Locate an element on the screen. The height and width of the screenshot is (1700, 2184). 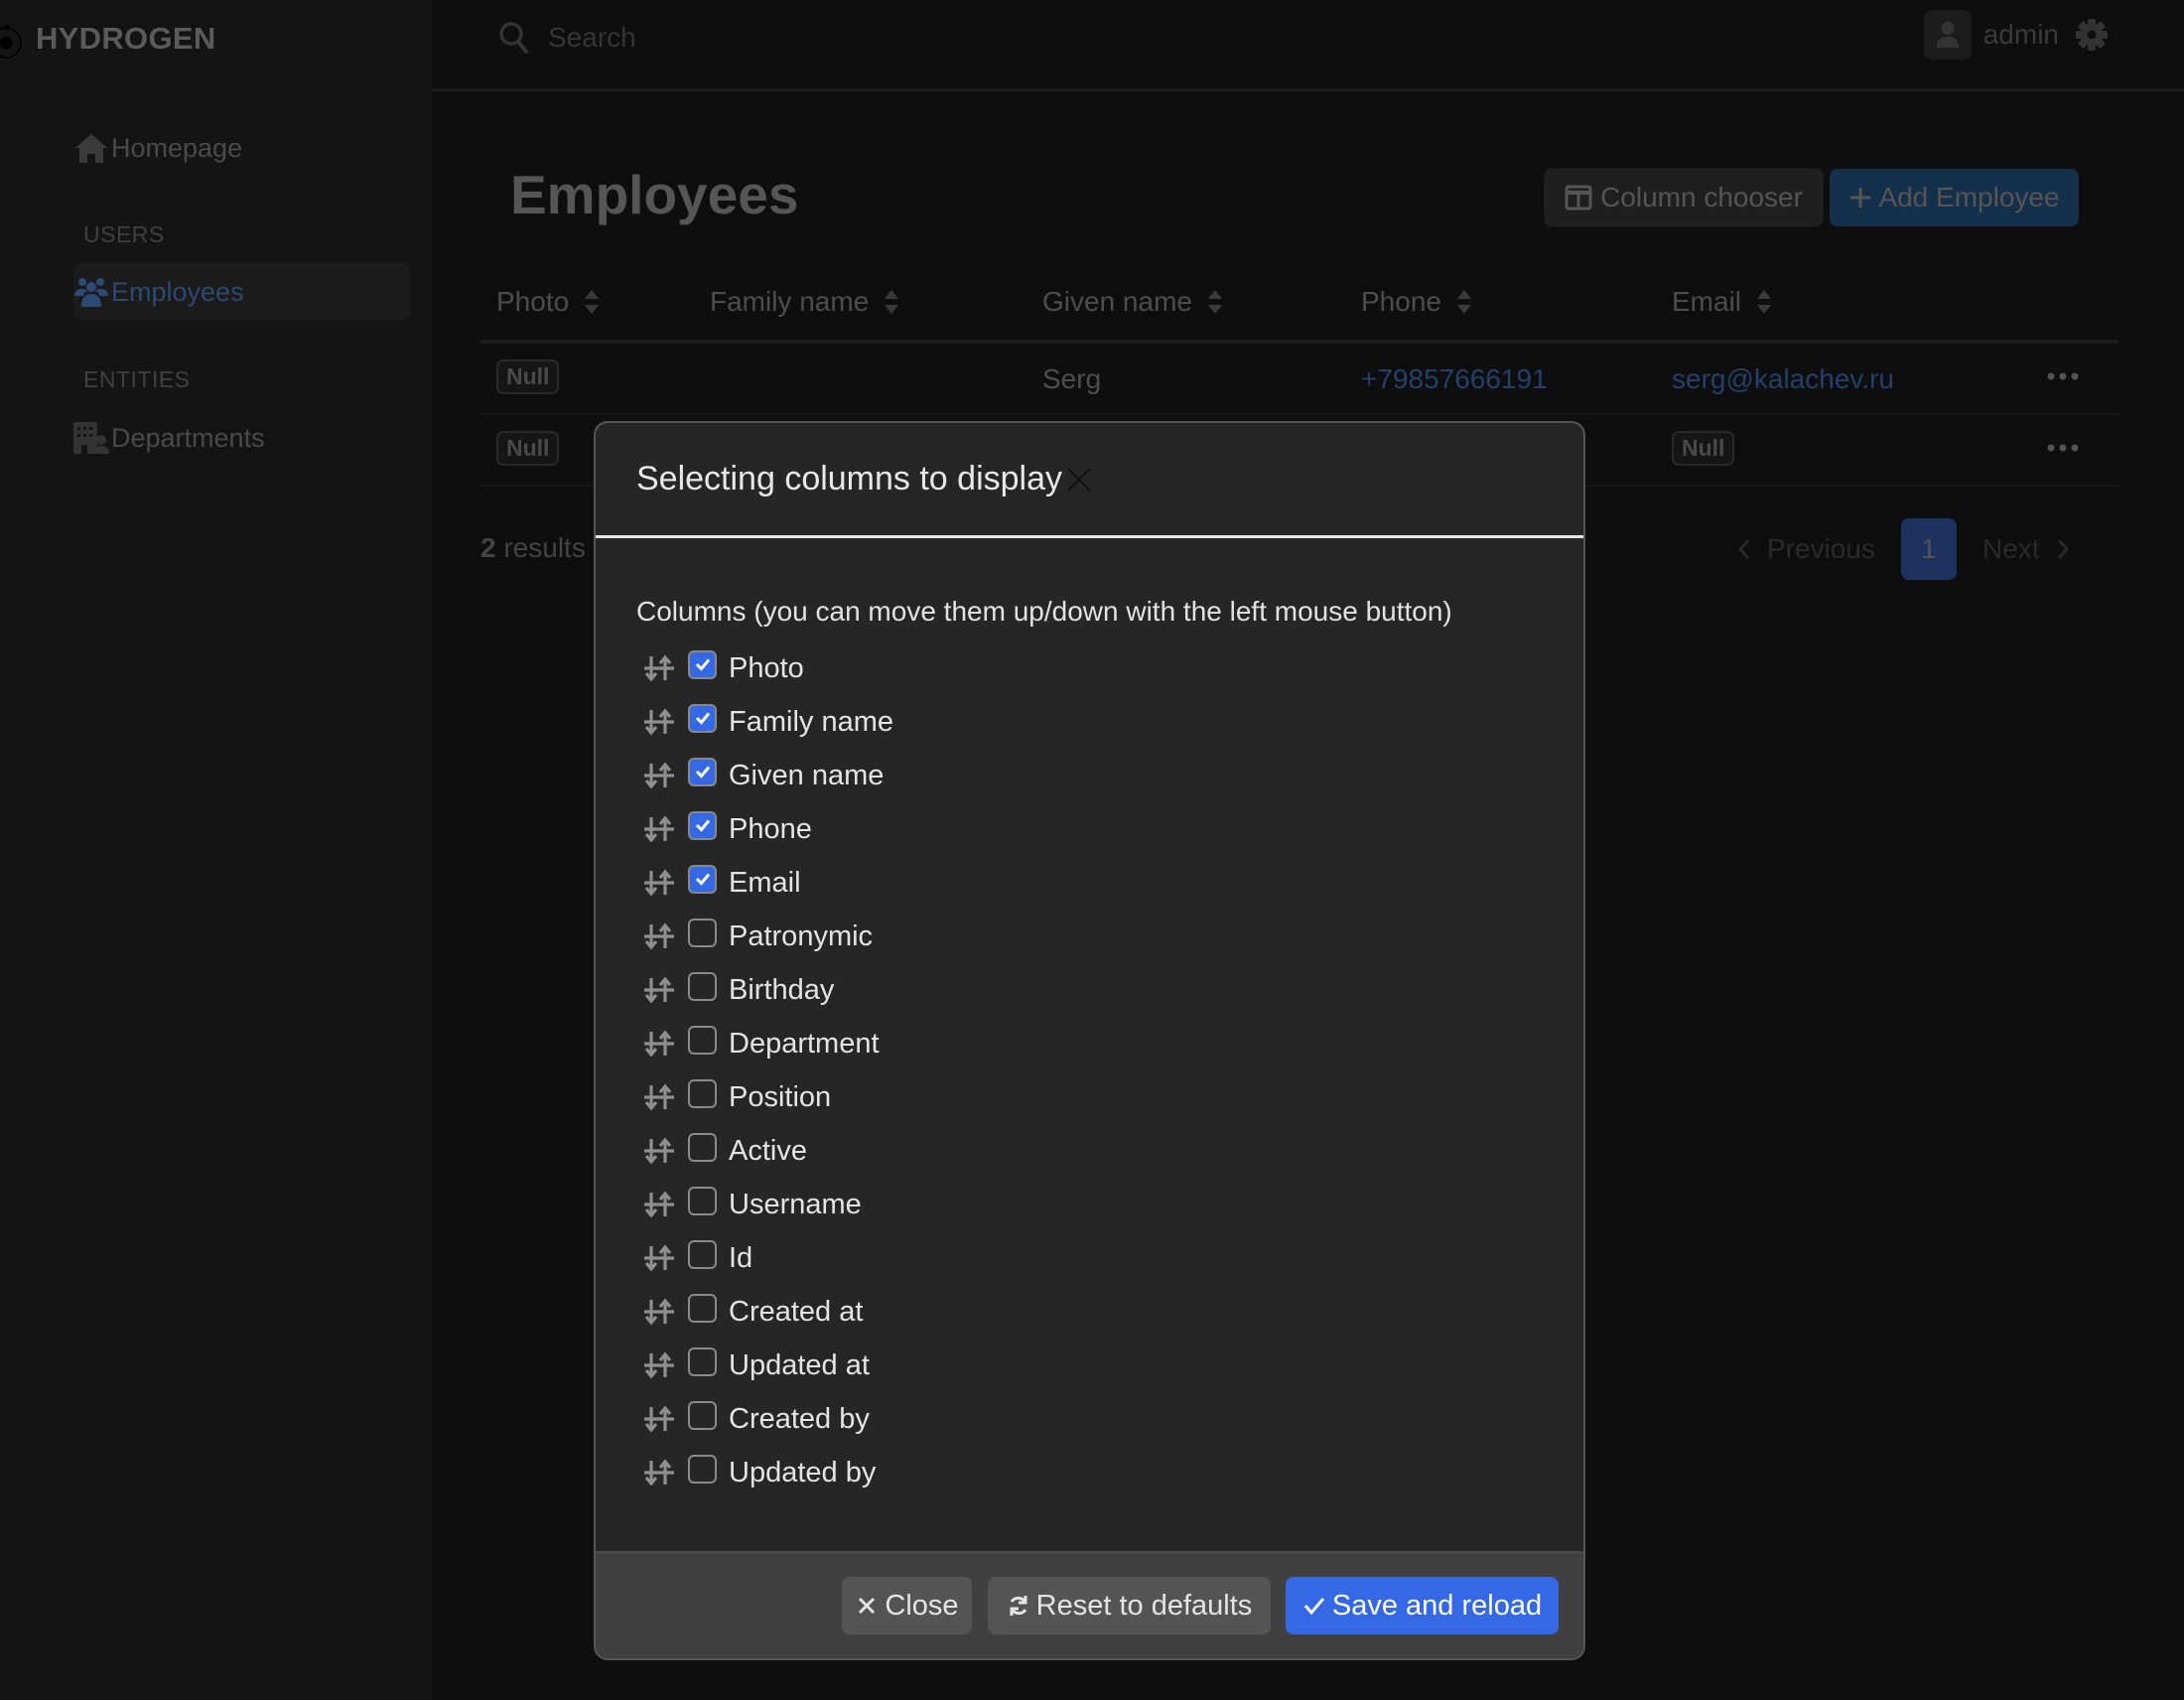
checkmark-icon is located at coordinates (702, 665).